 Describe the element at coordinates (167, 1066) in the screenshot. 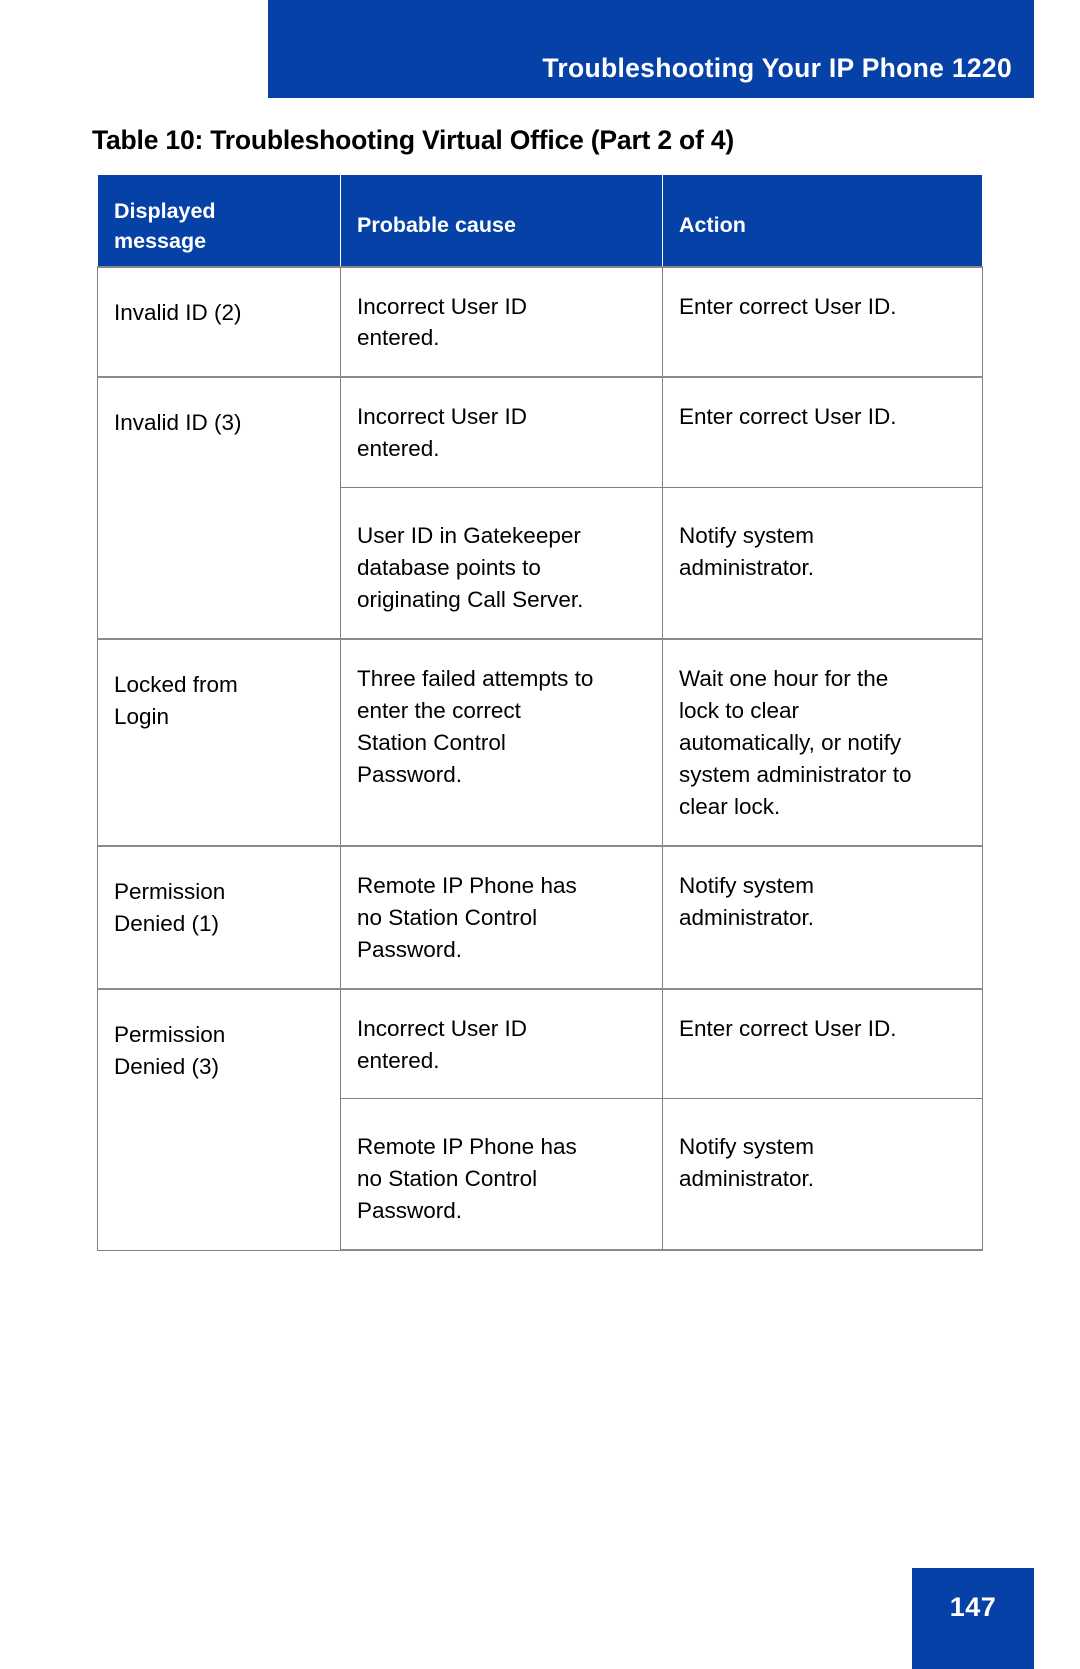

I see `message-line: Denied (3)` at that location.